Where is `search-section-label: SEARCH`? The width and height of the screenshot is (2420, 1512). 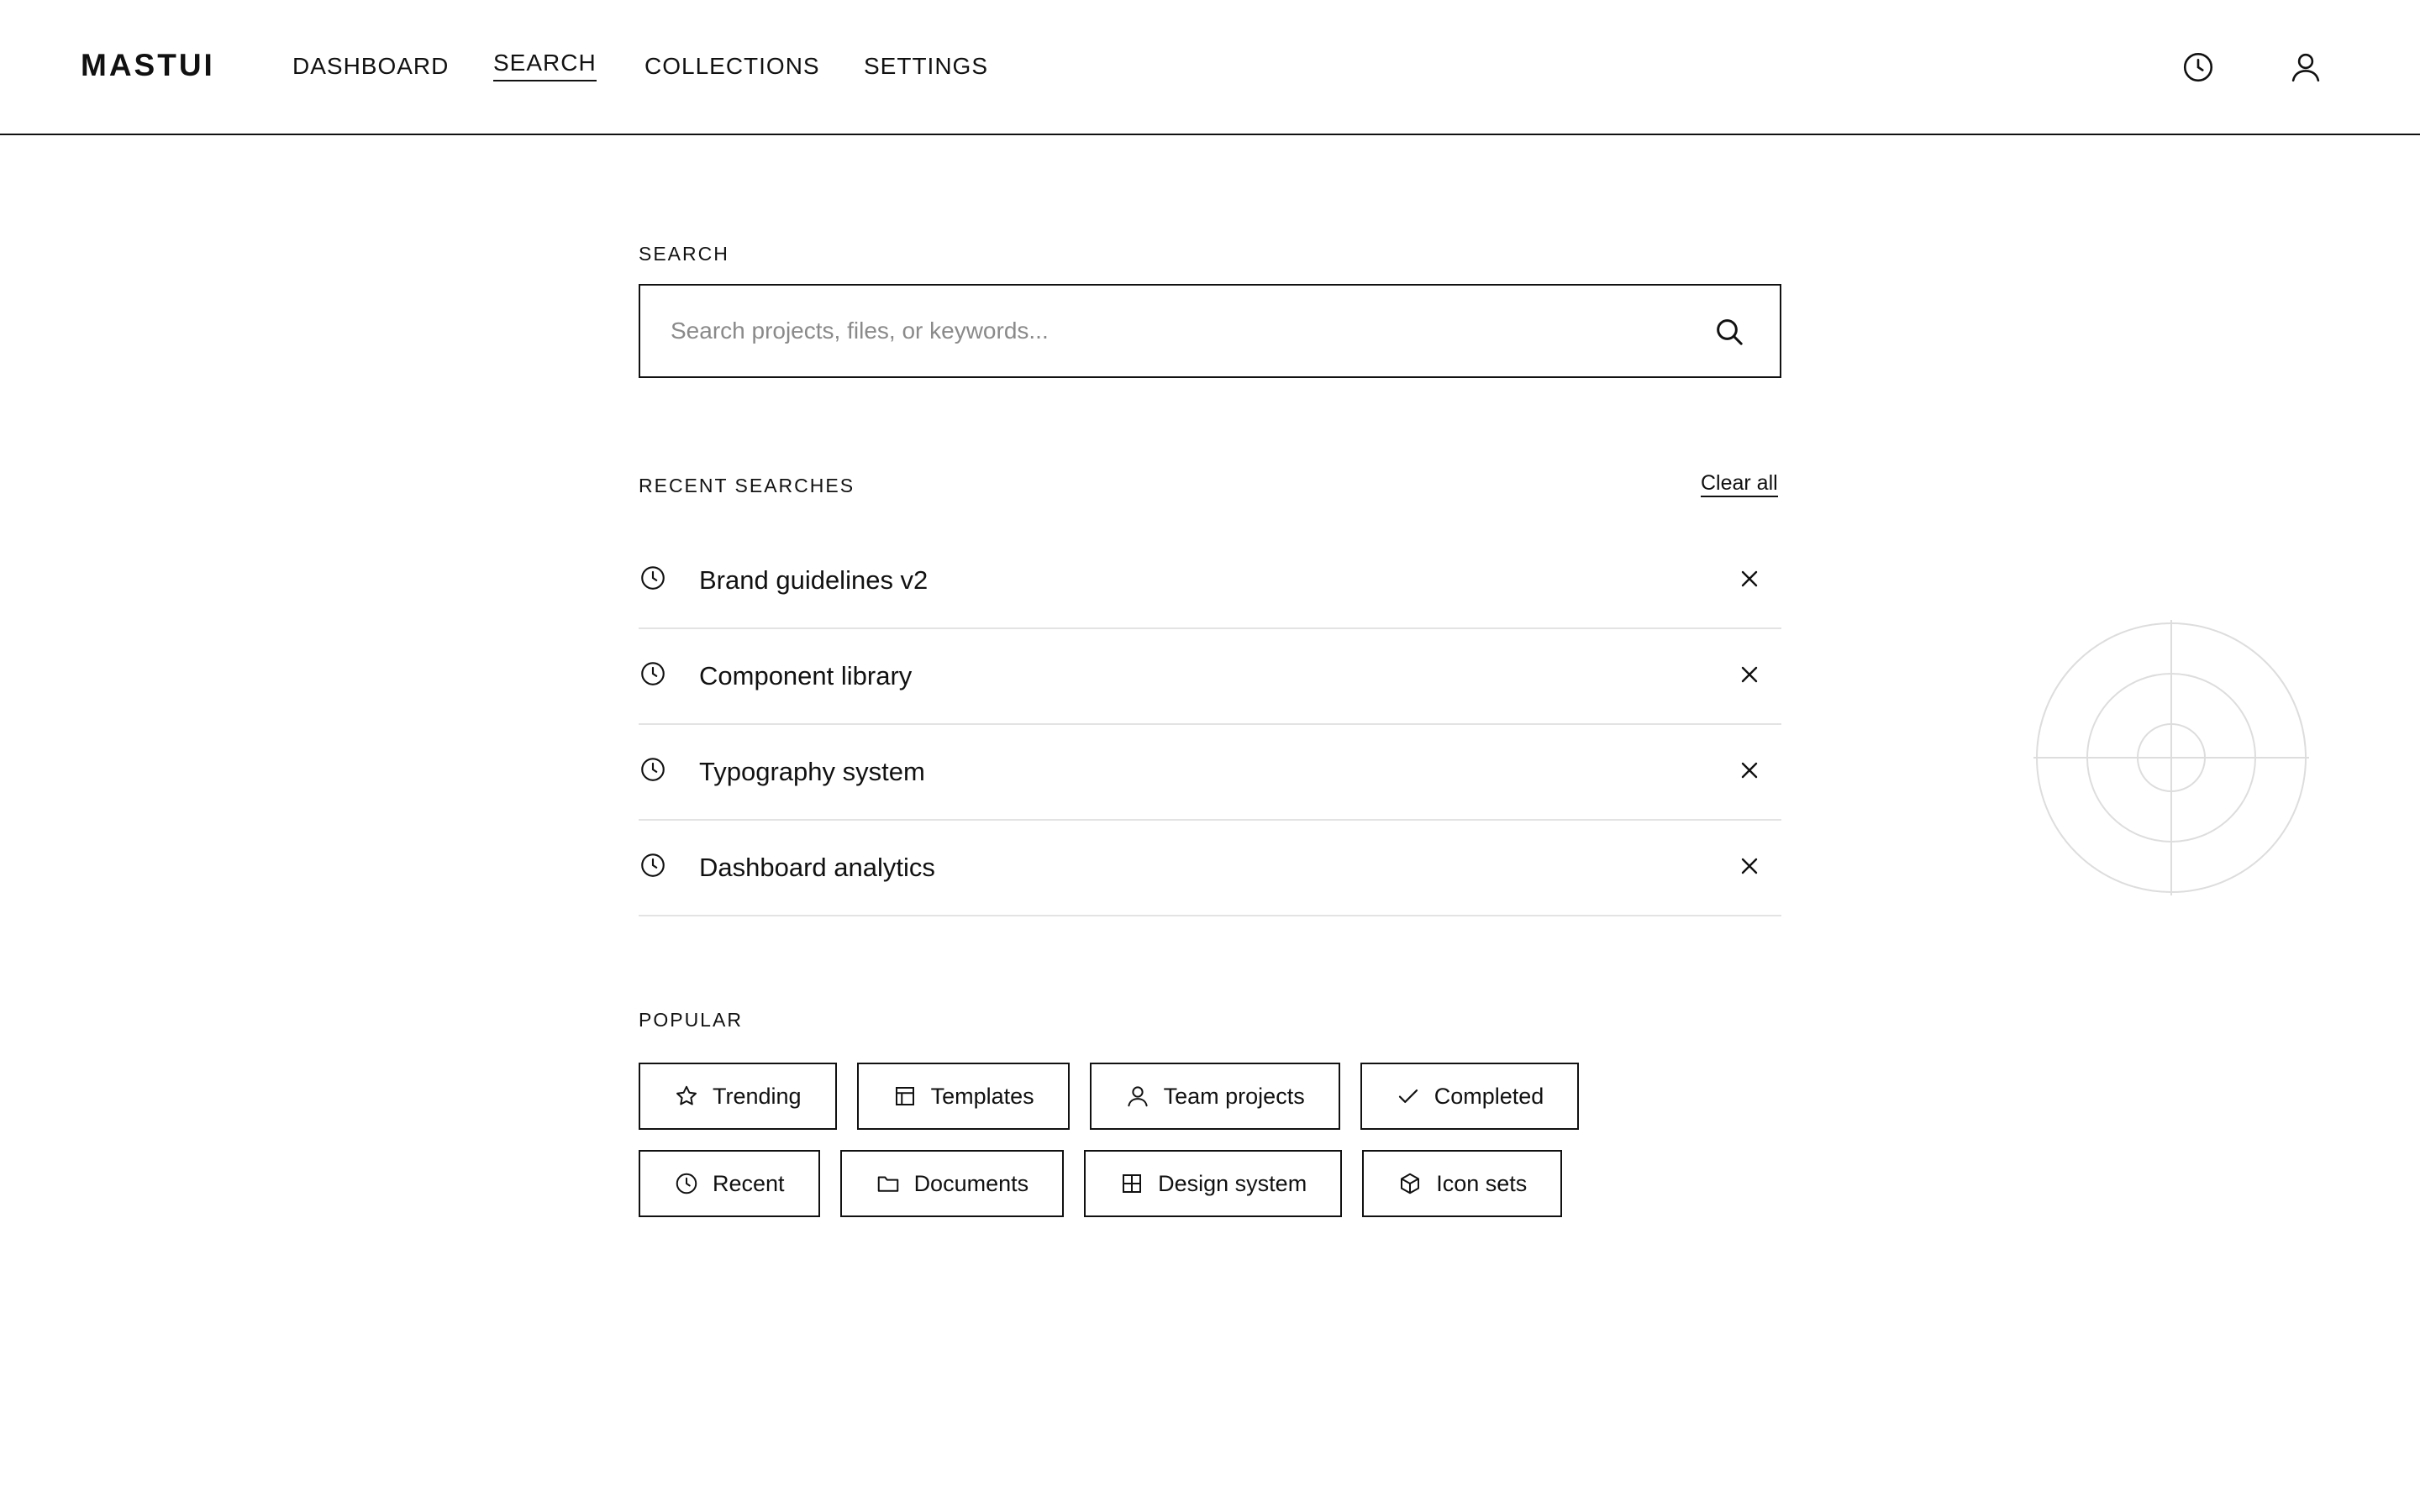 search-section-label: SEARCH is located at coordinates (684, 254).